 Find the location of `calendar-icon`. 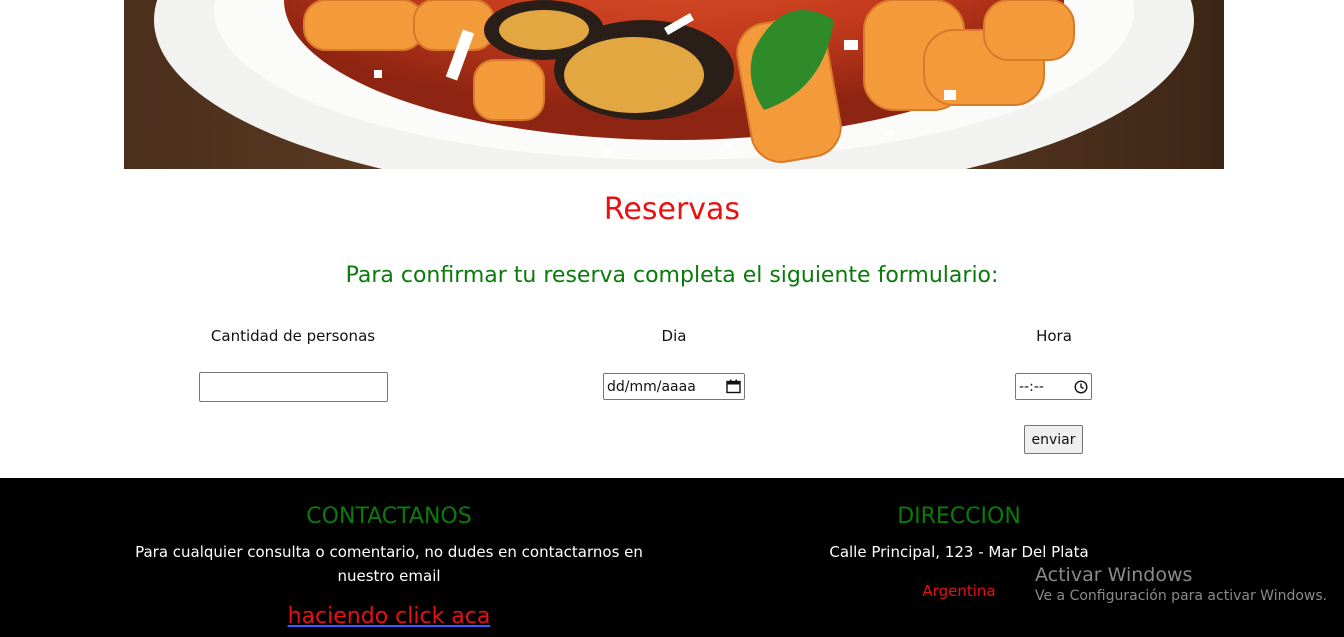

calendar-icon is located at coordinates (733, 386).